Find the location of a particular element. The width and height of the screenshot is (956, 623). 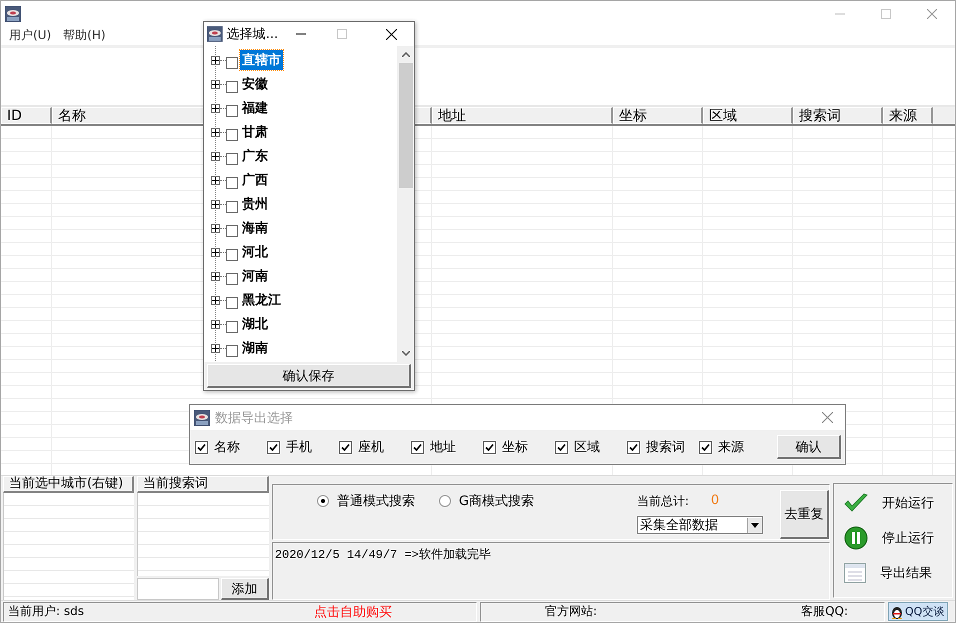

tree-item: 安徽 is located at coordinates (255, 84).